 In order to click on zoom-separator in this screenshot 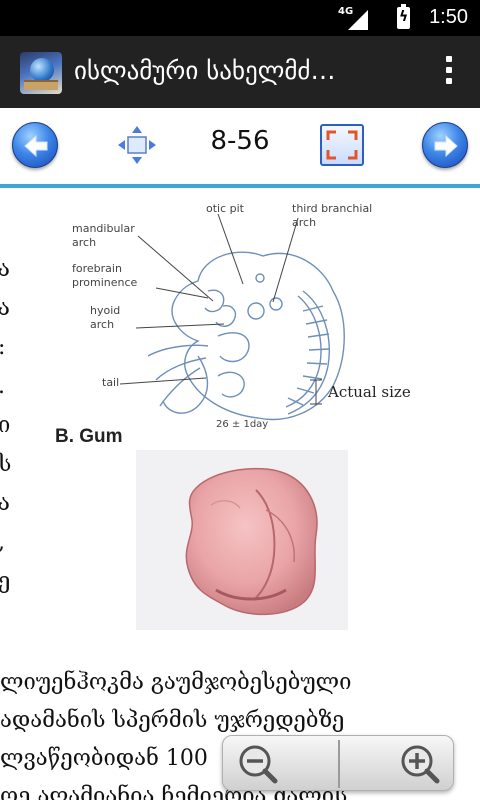, I will do `click(339, 764)`.